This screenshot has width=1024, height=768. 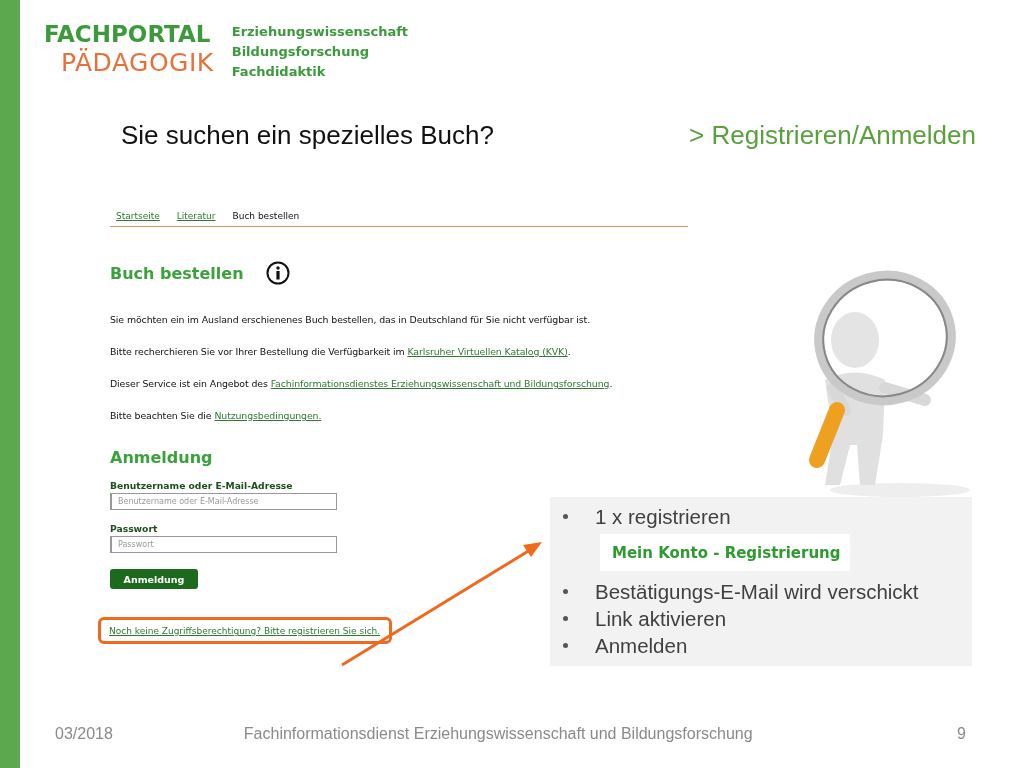 I want to click on page-number: 9, so click(x=961, y=734).